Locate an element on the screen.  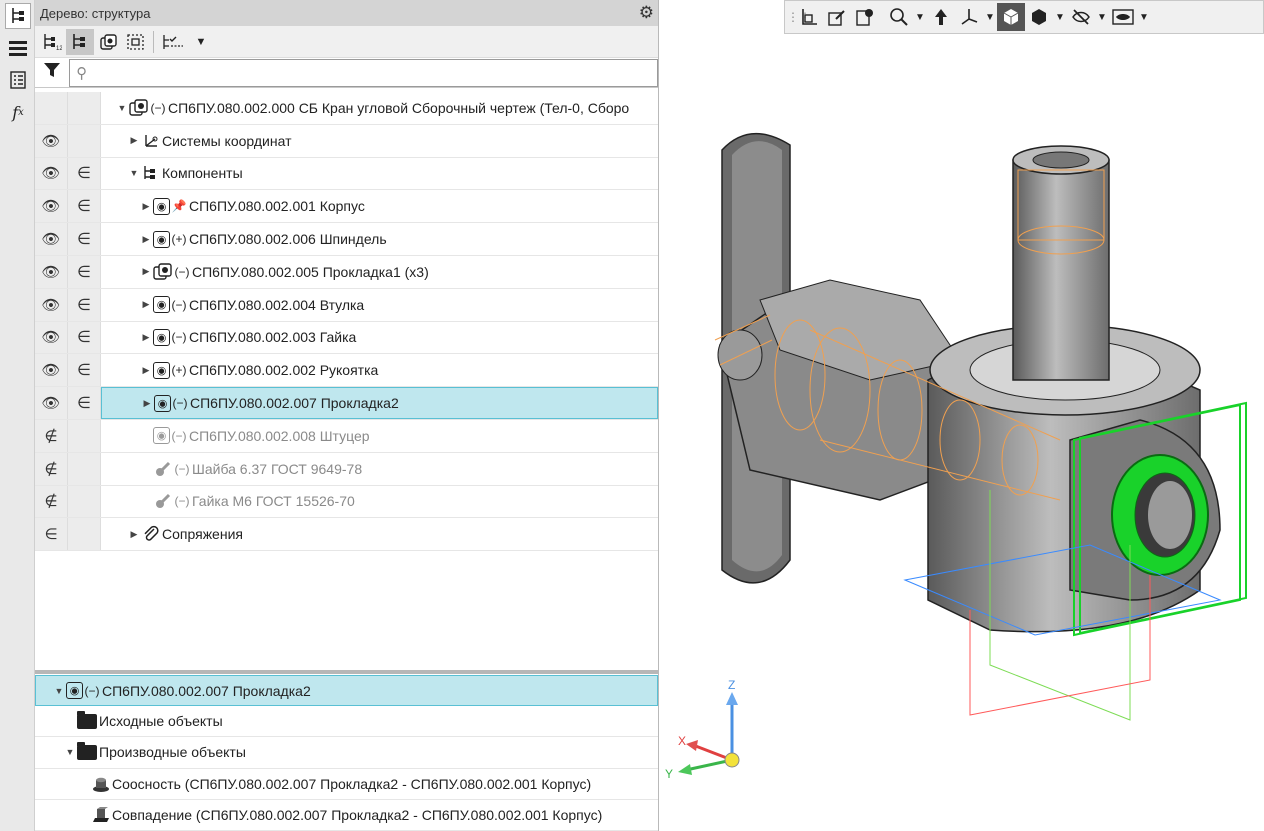
tree-structure-icon is located at coordinates (18, 16).